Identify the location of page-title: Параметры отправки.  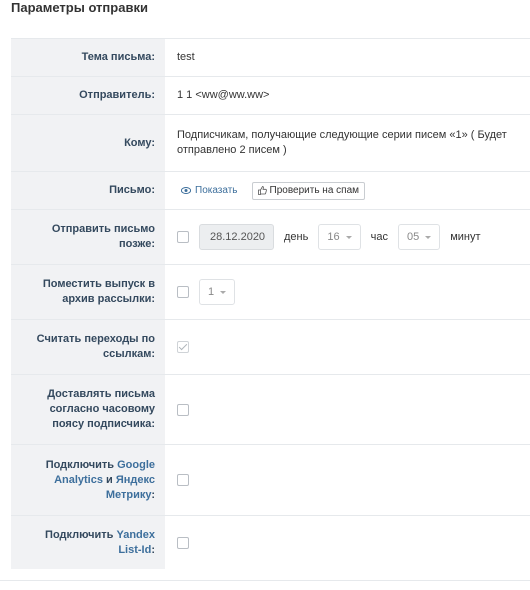
(79, 7).